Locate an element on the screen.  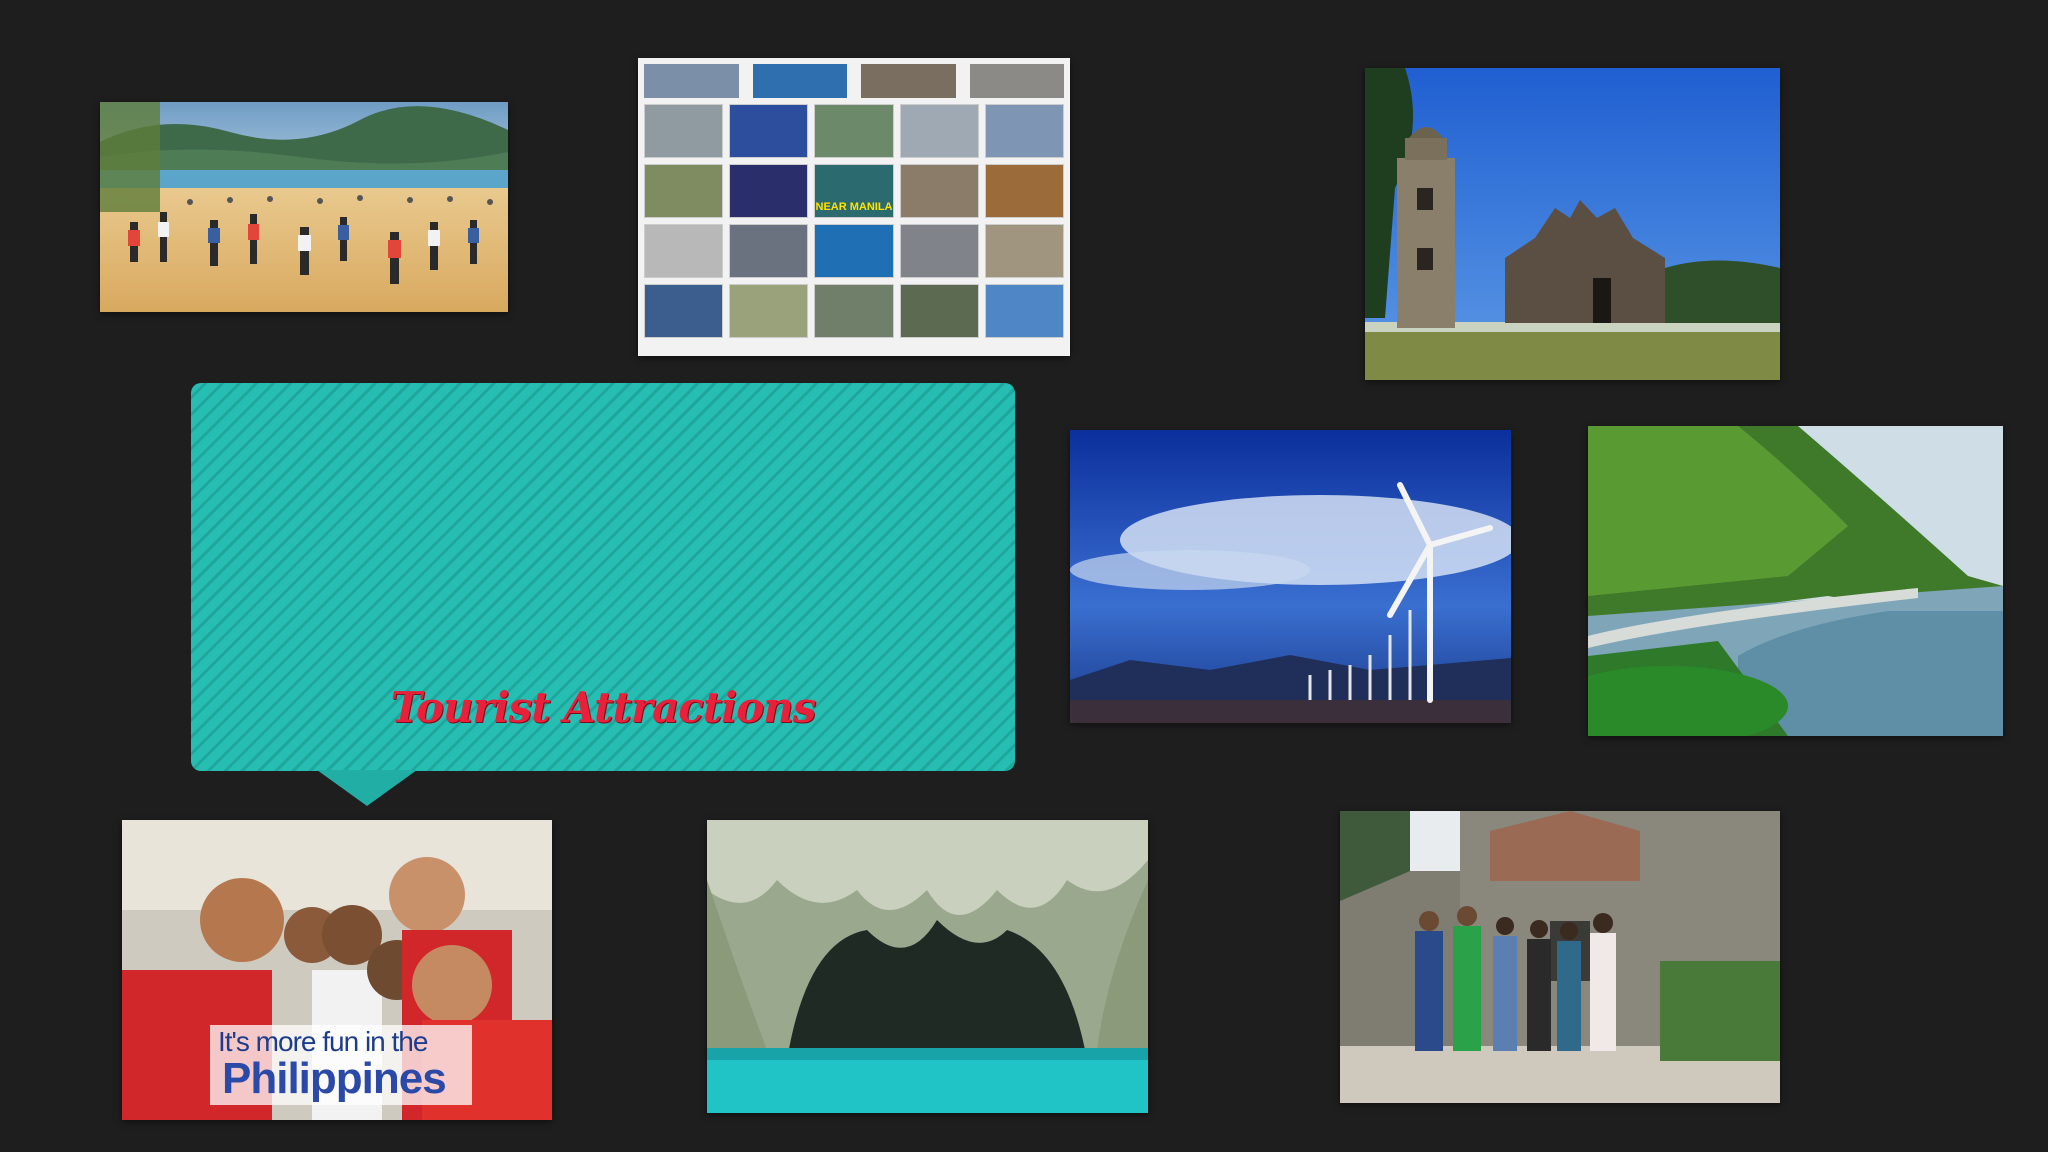
collage-grid: NEAR MANILA is located at coordinates (854, 207).